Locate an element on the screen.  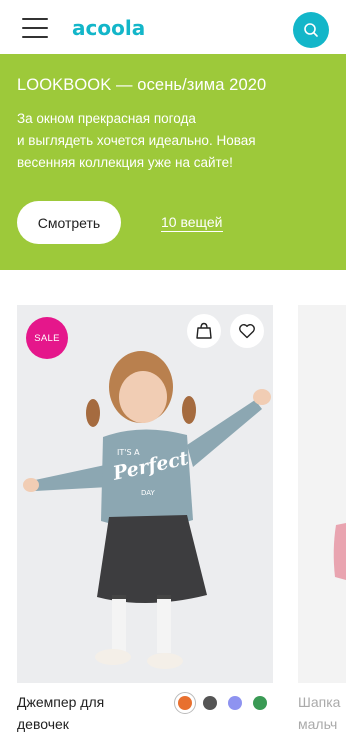
sale-badge: SALE is located at coordinates (47, 338).